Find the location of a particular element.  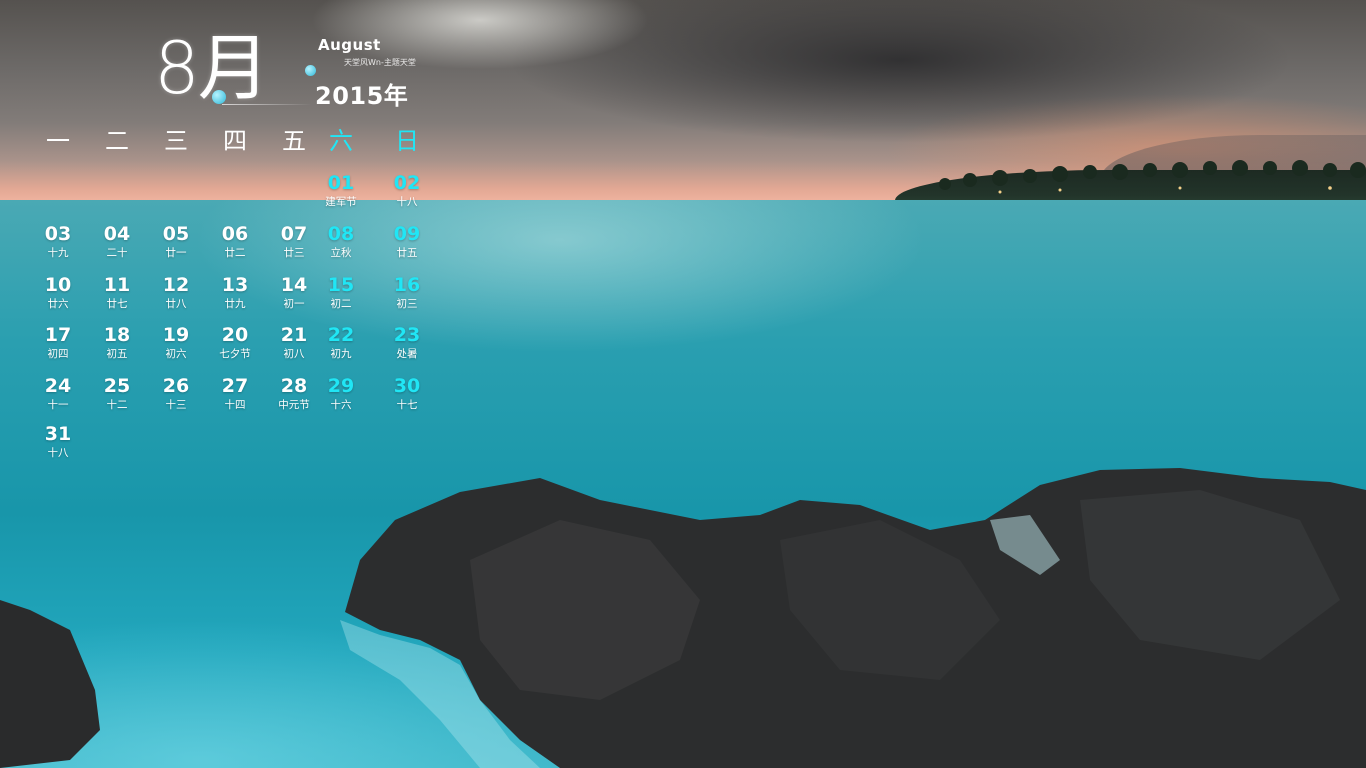

lunar-date: 廿九 is located at coordinates (235, 304).